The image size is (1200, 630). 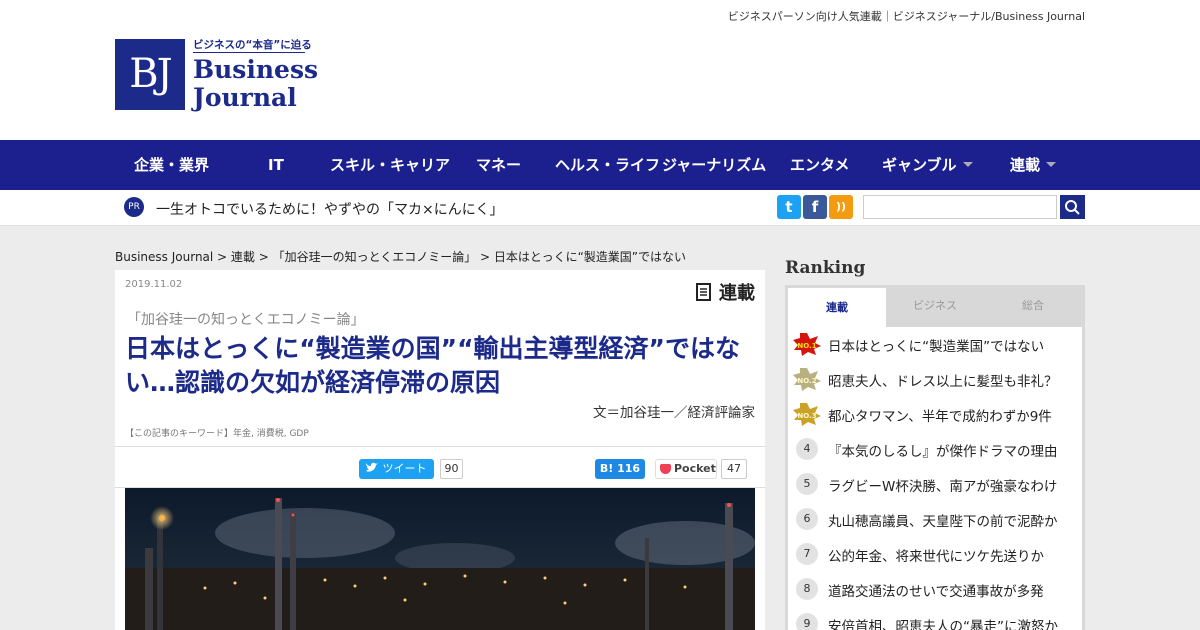 What do you see at coordinates (737, 293) in the screenshot?
I see `series-badge-label: 連載` at bounding box center [737, 293].